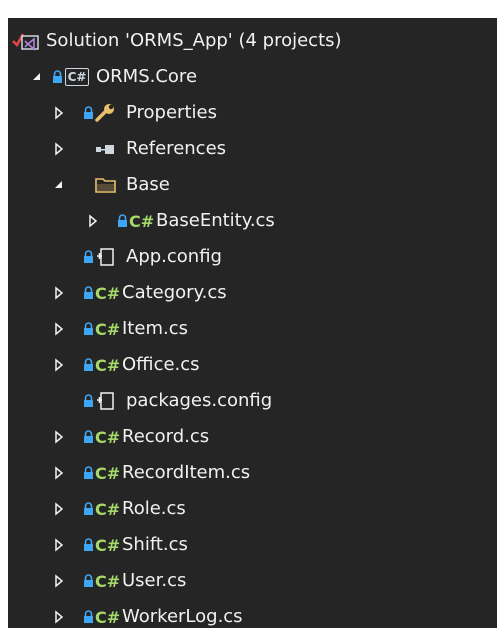  Describe the element at coordinates (199, 400) in the screenshot. I see `tree-item-label: packages.config` at that location.